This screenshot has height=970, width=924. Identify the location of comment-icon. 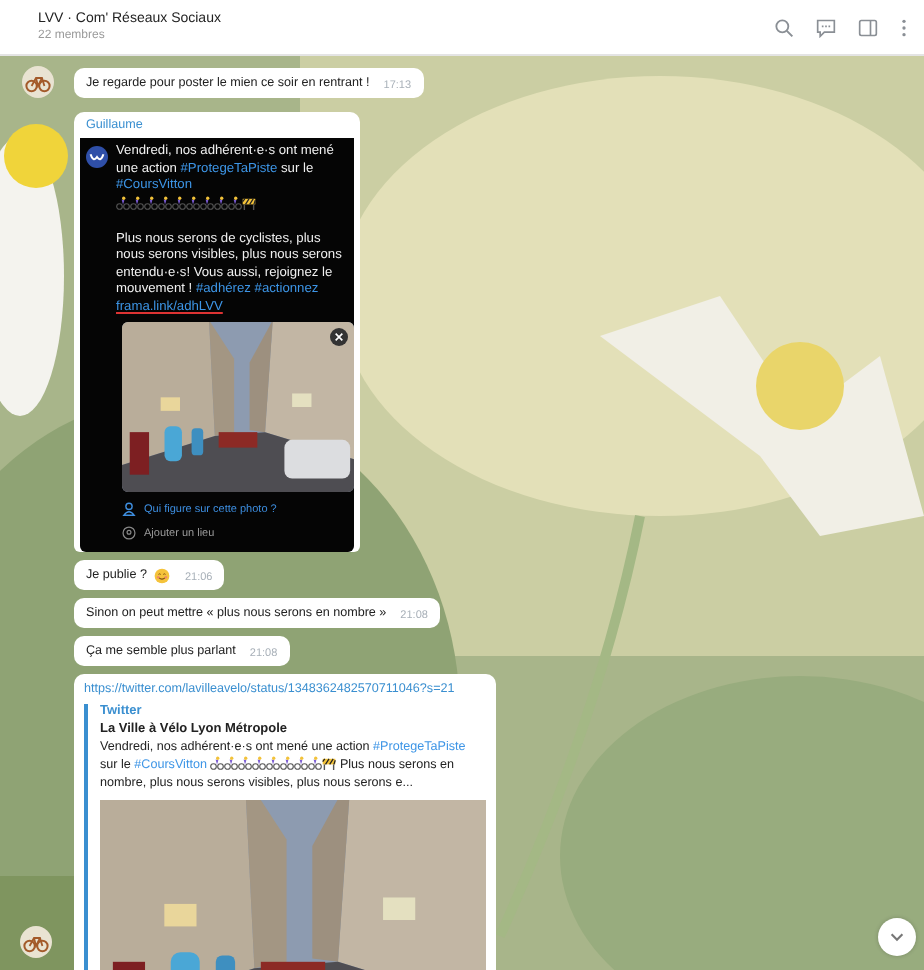
(826, 27).